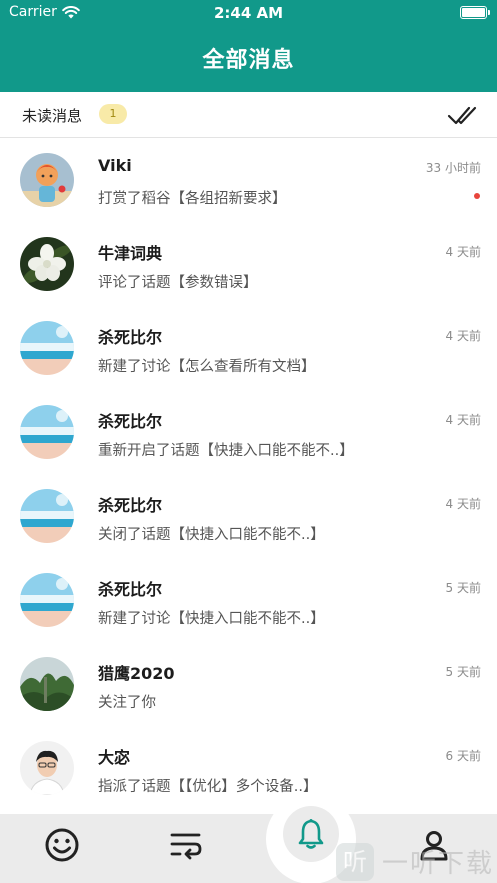  What do you see at coordinates (178, 283) in the screenshot?
I see `message-summary: 评论了话题【参数错误】` at bounding box center [178, 283].